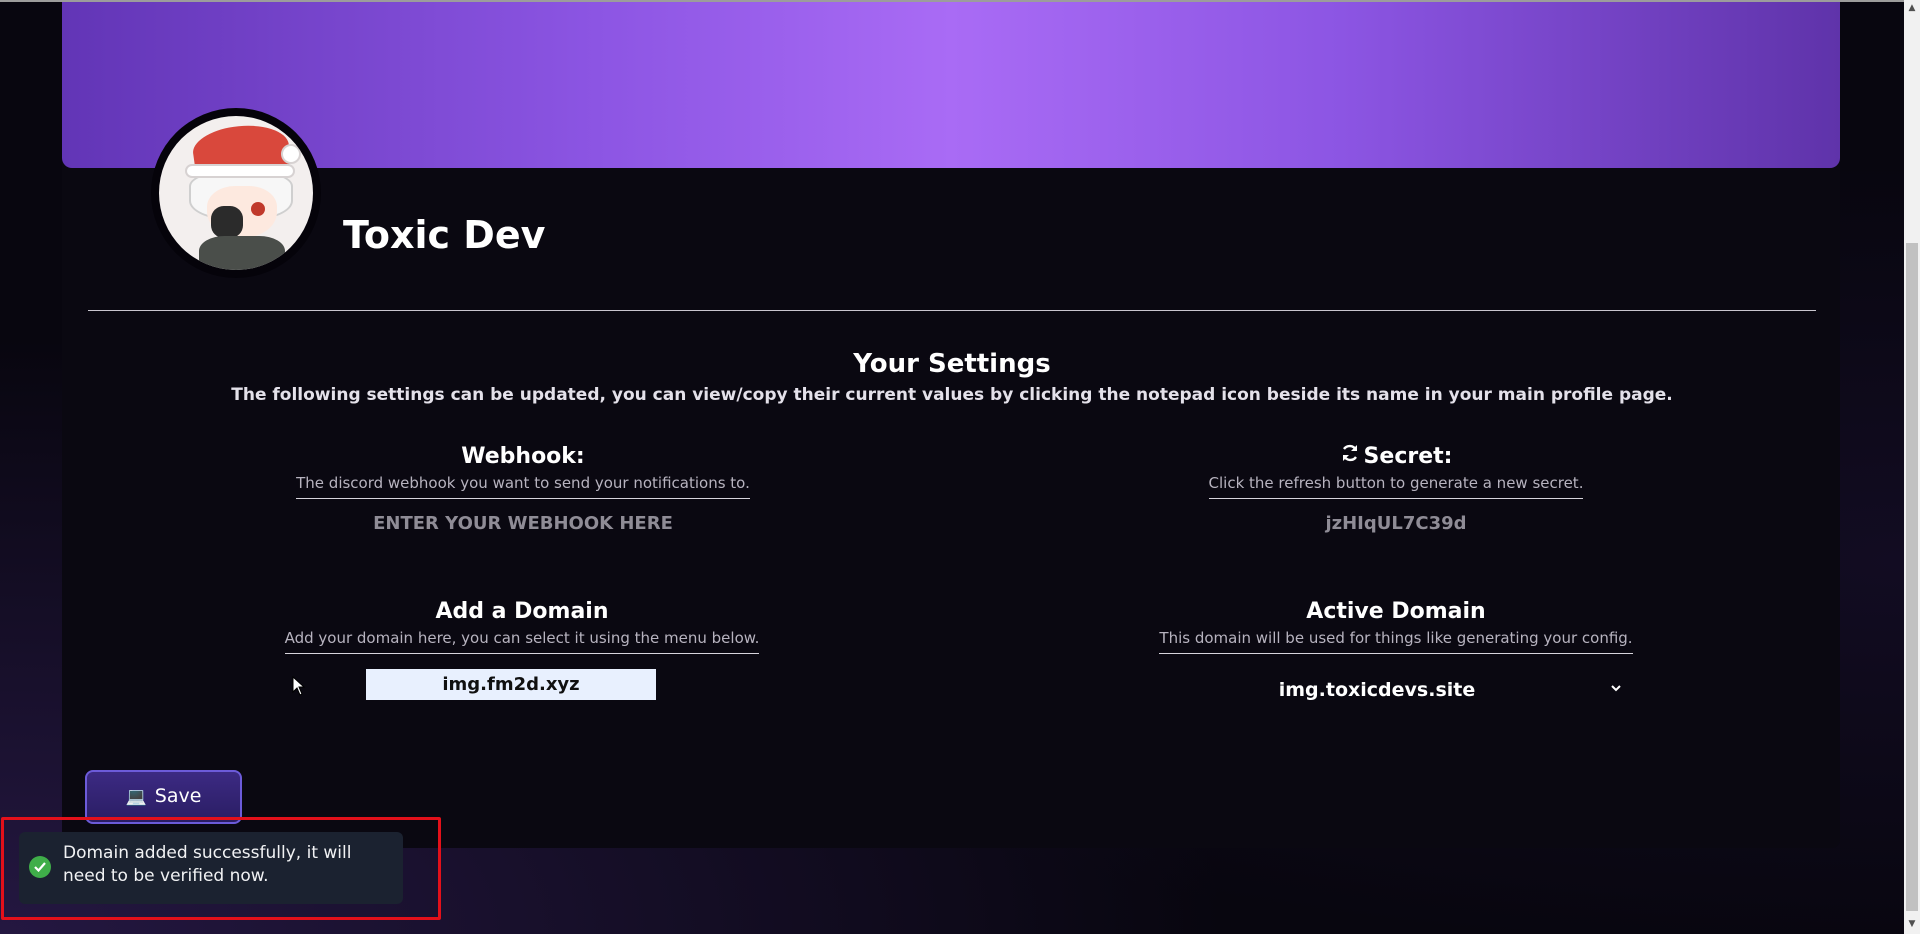 The height and width of the screenshot is (934, 1920). I want to click on webhook-label: Webhook:, so click(523, 456).